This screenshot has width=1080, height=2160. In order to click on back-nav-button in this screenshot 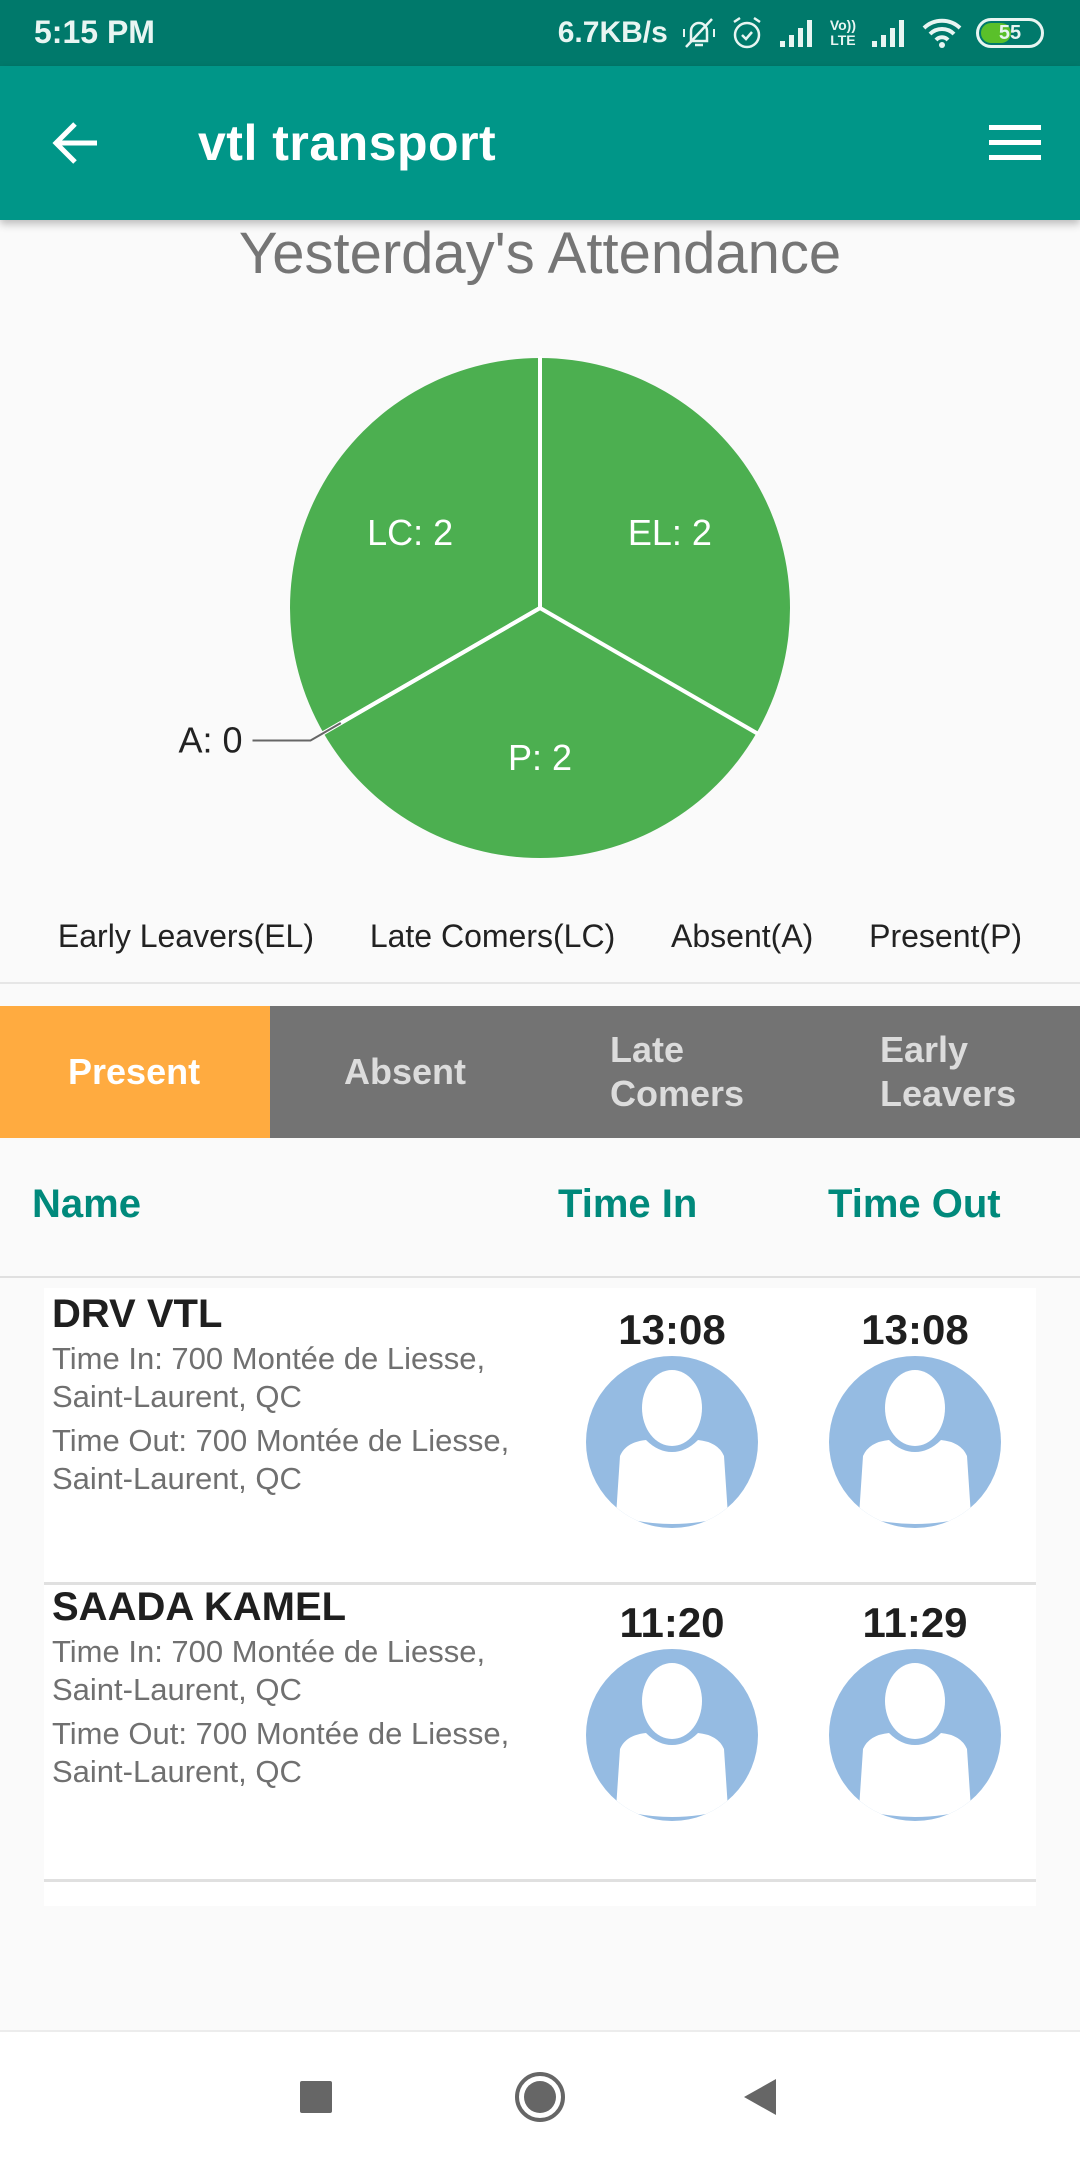, I will do `click(760, 2097)`.